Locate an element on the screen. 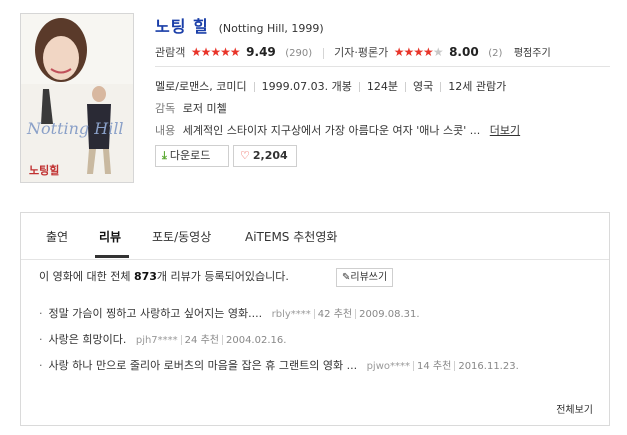  critic-score: 8.00 is located at coordinates (464, 52).